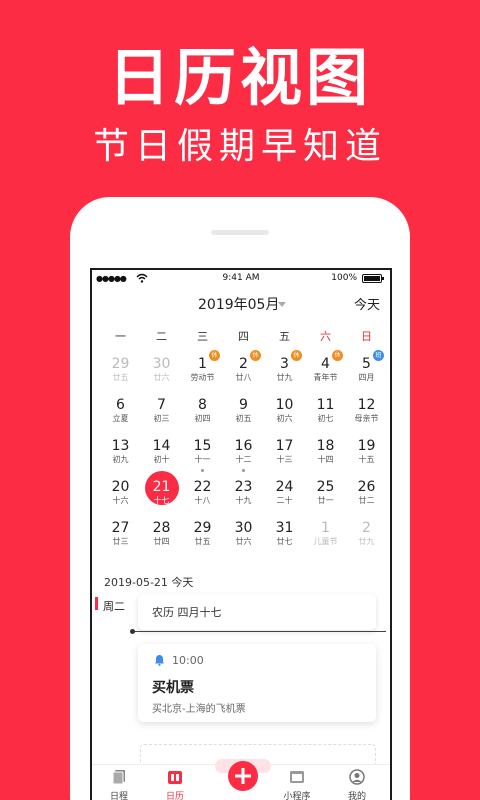  I want to click on calendar-day: 23 十九, so click(243, 497).